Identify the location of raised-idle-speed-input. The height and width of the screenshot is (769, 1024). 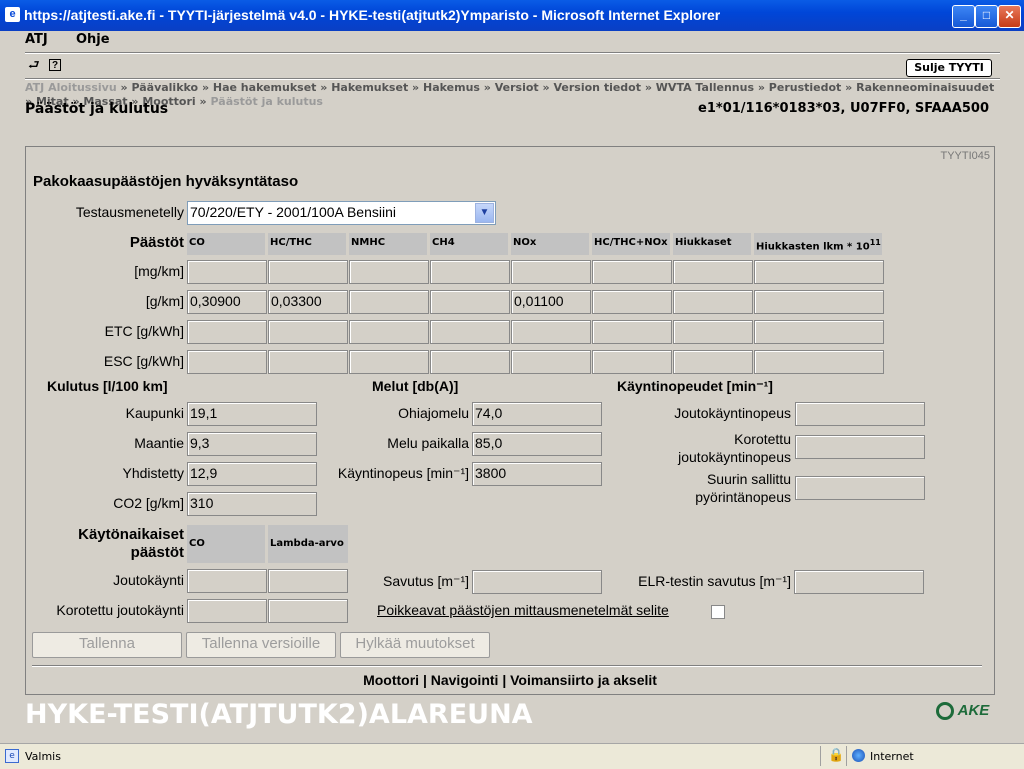
(860, 447).